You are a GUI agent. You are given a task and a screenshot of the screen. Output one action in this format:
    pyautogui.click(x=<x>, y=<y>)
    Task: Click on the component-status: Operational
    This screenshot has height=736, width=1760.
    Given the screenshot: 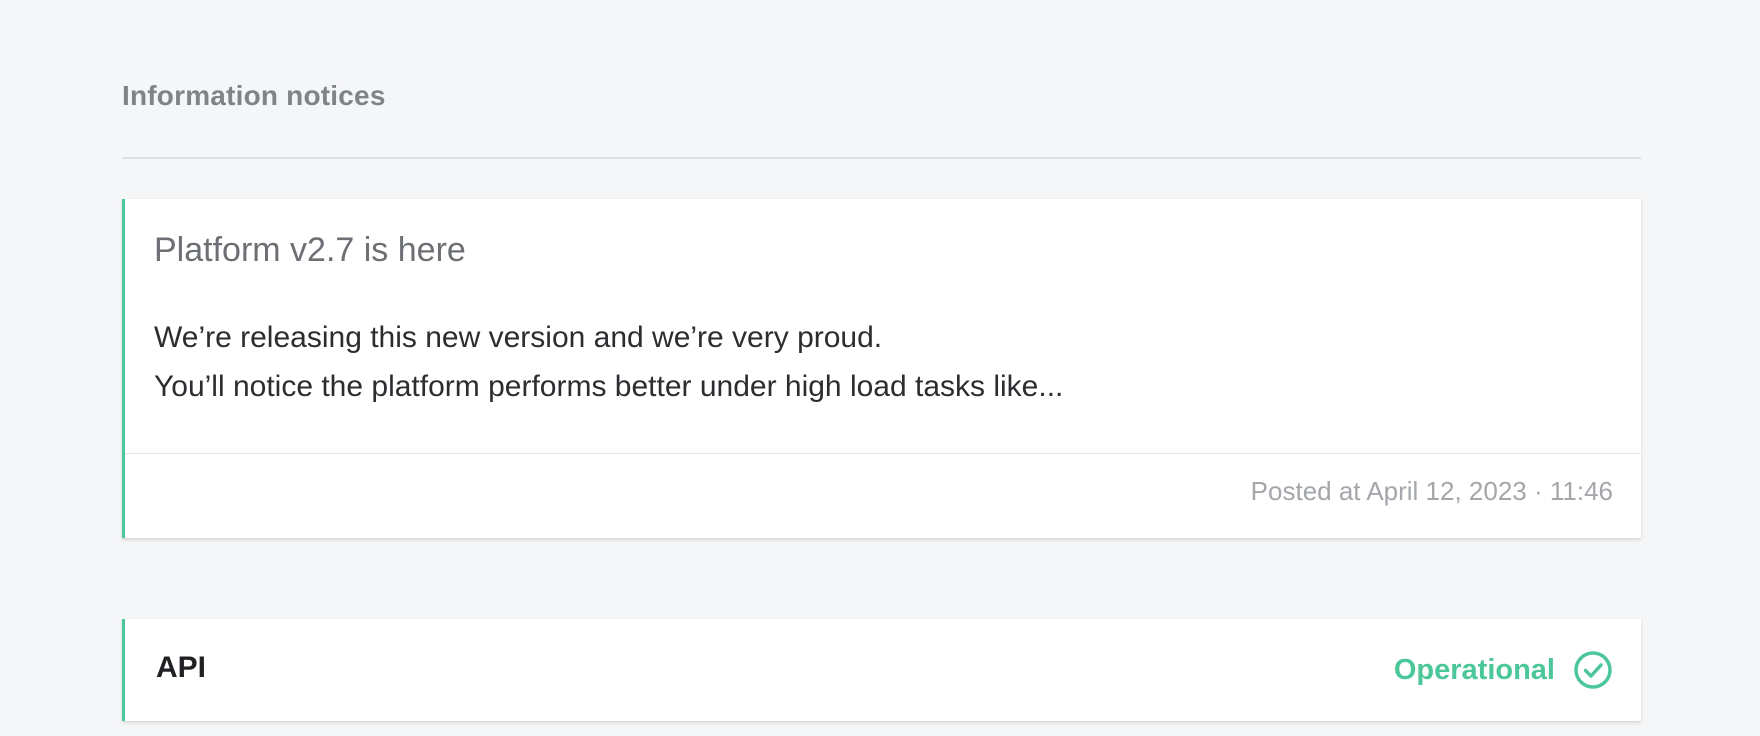 What is the action you would take?
    pyautogui.click(x=1503, y=670)
    